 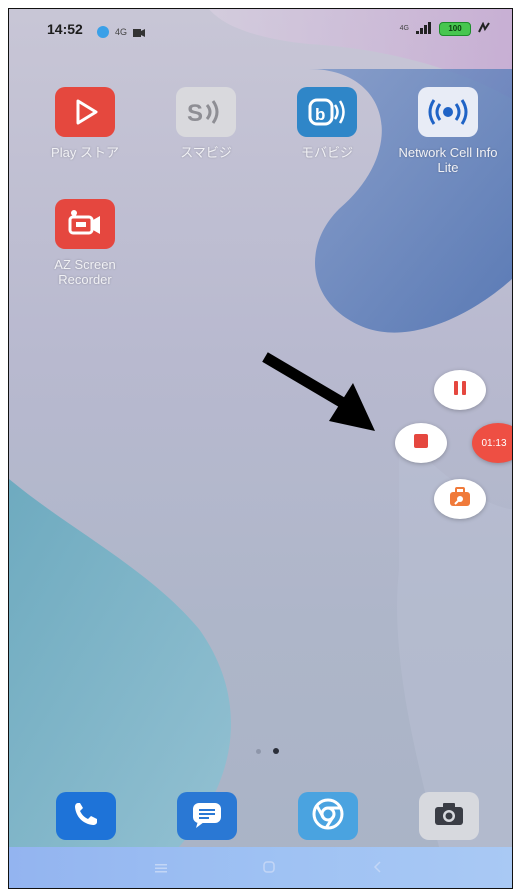 I want to click on tools-button, so click(x=460, y=499).